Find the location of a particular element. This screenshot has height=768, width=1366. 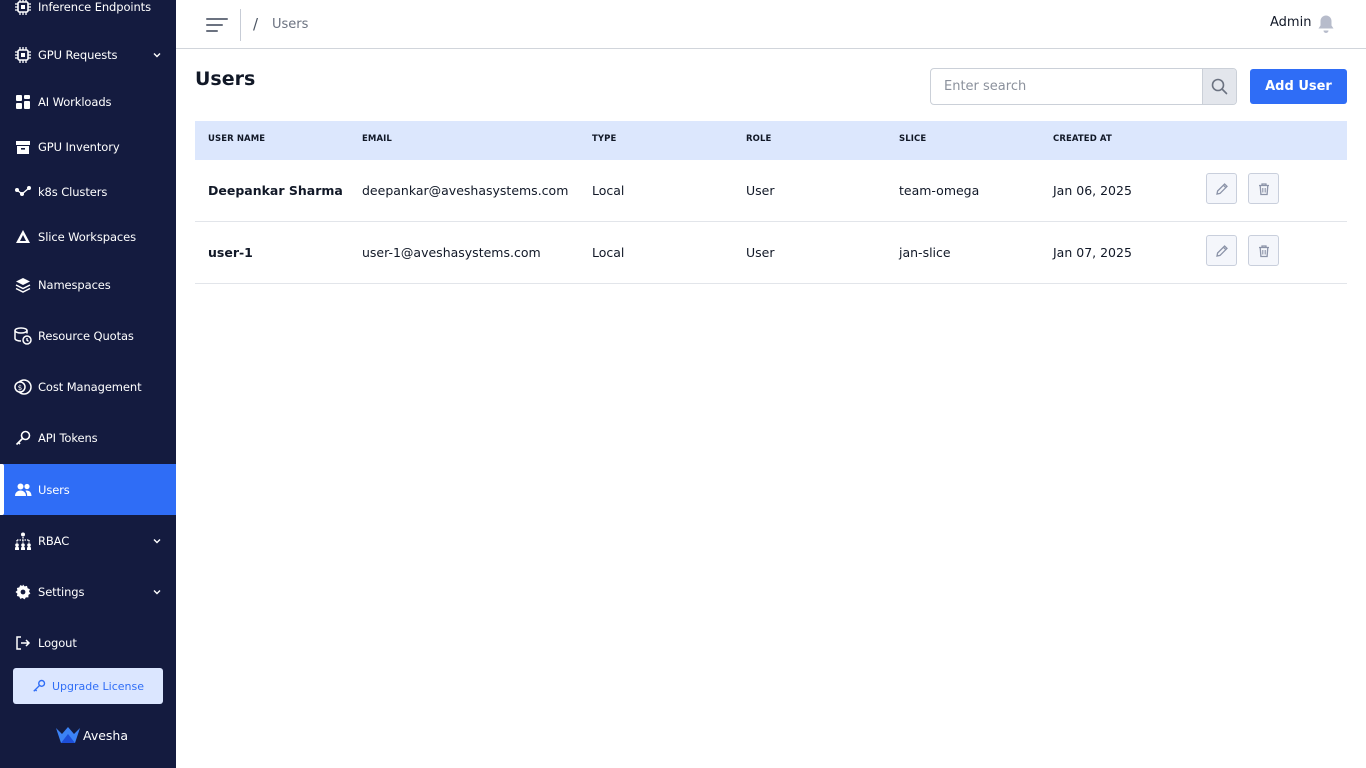

email-cell: deepankar@aveshasystems.com is located at coordinates (465, 190).